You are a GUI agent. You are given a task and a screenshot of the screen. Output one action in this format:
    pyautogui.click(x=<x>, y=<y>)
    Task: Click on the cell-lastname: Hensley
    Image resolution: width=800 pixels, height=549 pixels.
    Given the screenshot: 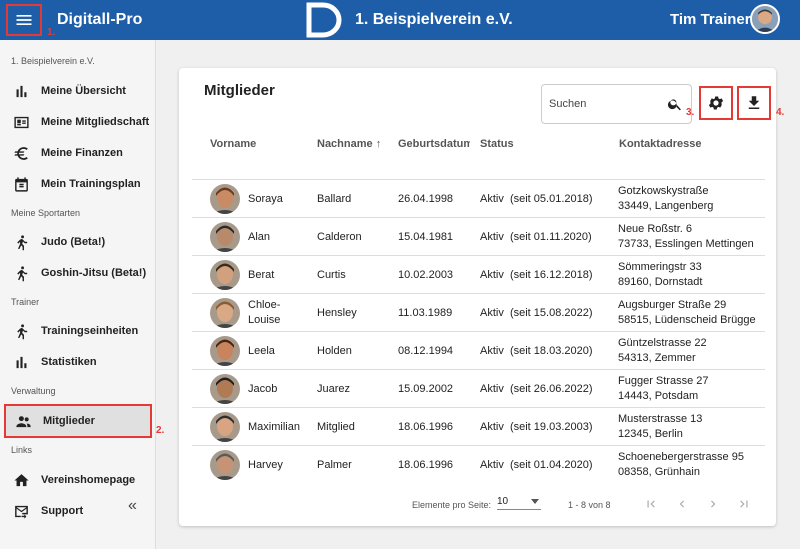 What is the action you would take?
    pyautogui.click(x=337, y=313)
    